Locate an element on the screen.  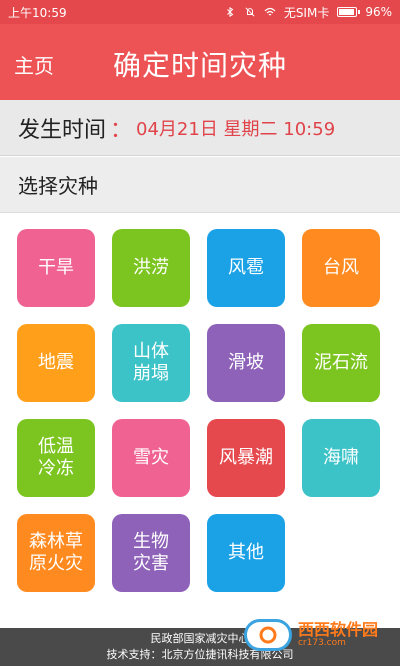
status-time: 上午10:59 is located at coordinates (37, 12).